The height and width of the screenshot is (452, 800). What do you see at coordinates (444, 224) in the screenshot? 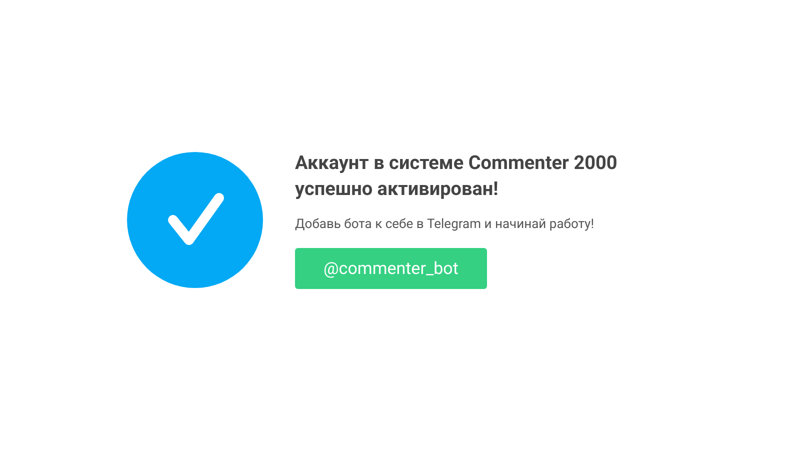
I see `instruction-text: Добавь бота к себе в Telegram и начинай работу!` at bounding box center [444, 224].